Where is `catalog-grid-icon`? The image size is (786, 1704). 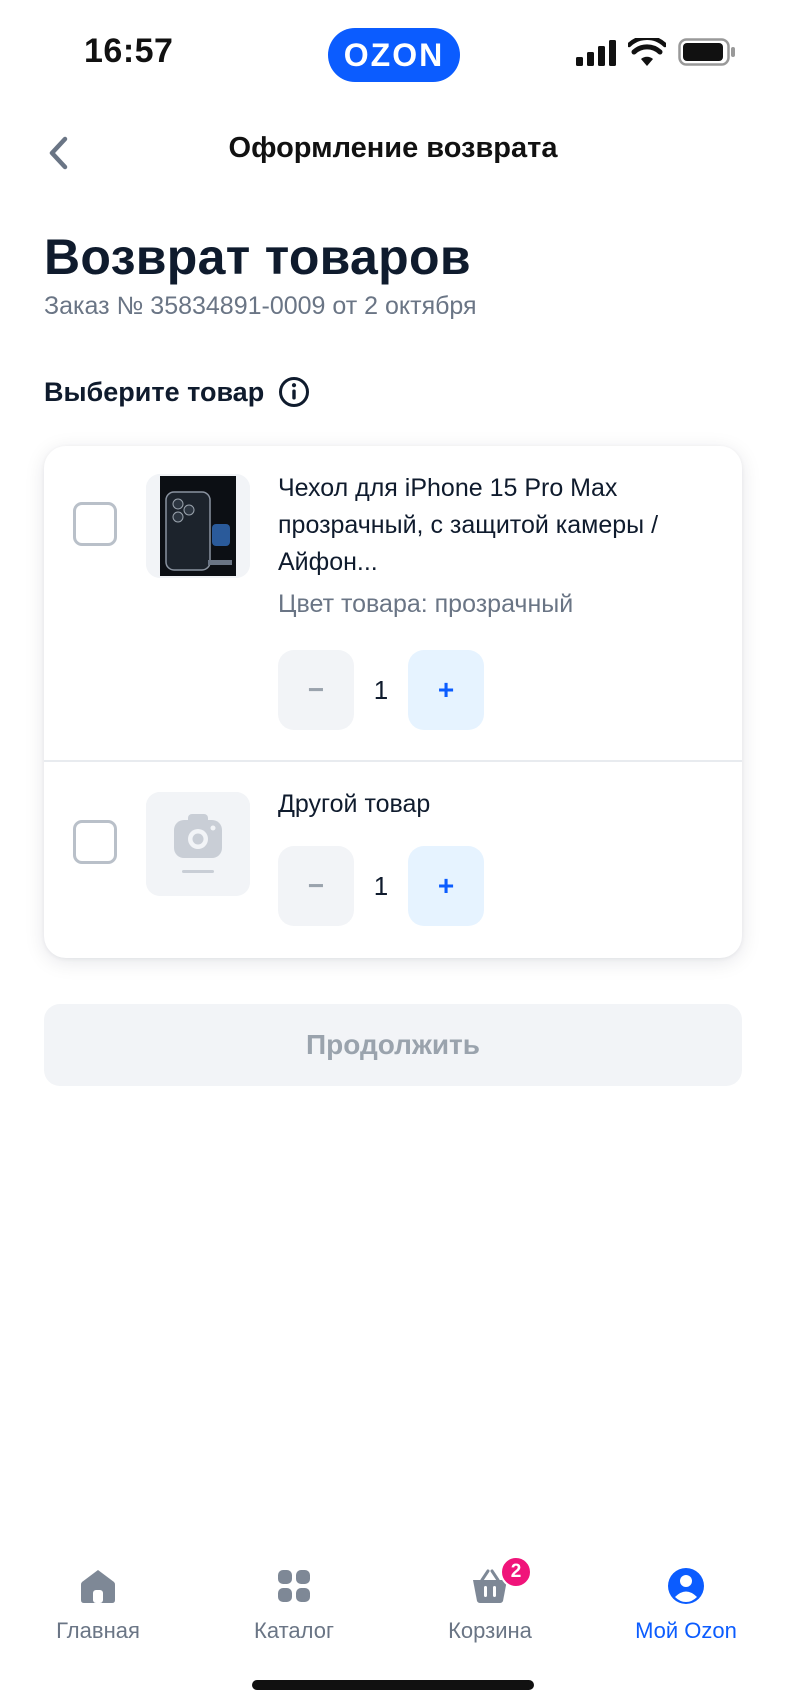 catalog-grid-icon is located at coordinates (294, 1586).